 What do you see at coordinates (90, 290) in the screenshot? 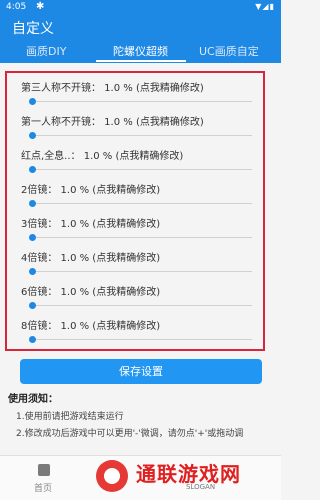
I see `setting-label: 6倍镜： 1.0 % (点我精确修改)` at bounding box center [90, 290].